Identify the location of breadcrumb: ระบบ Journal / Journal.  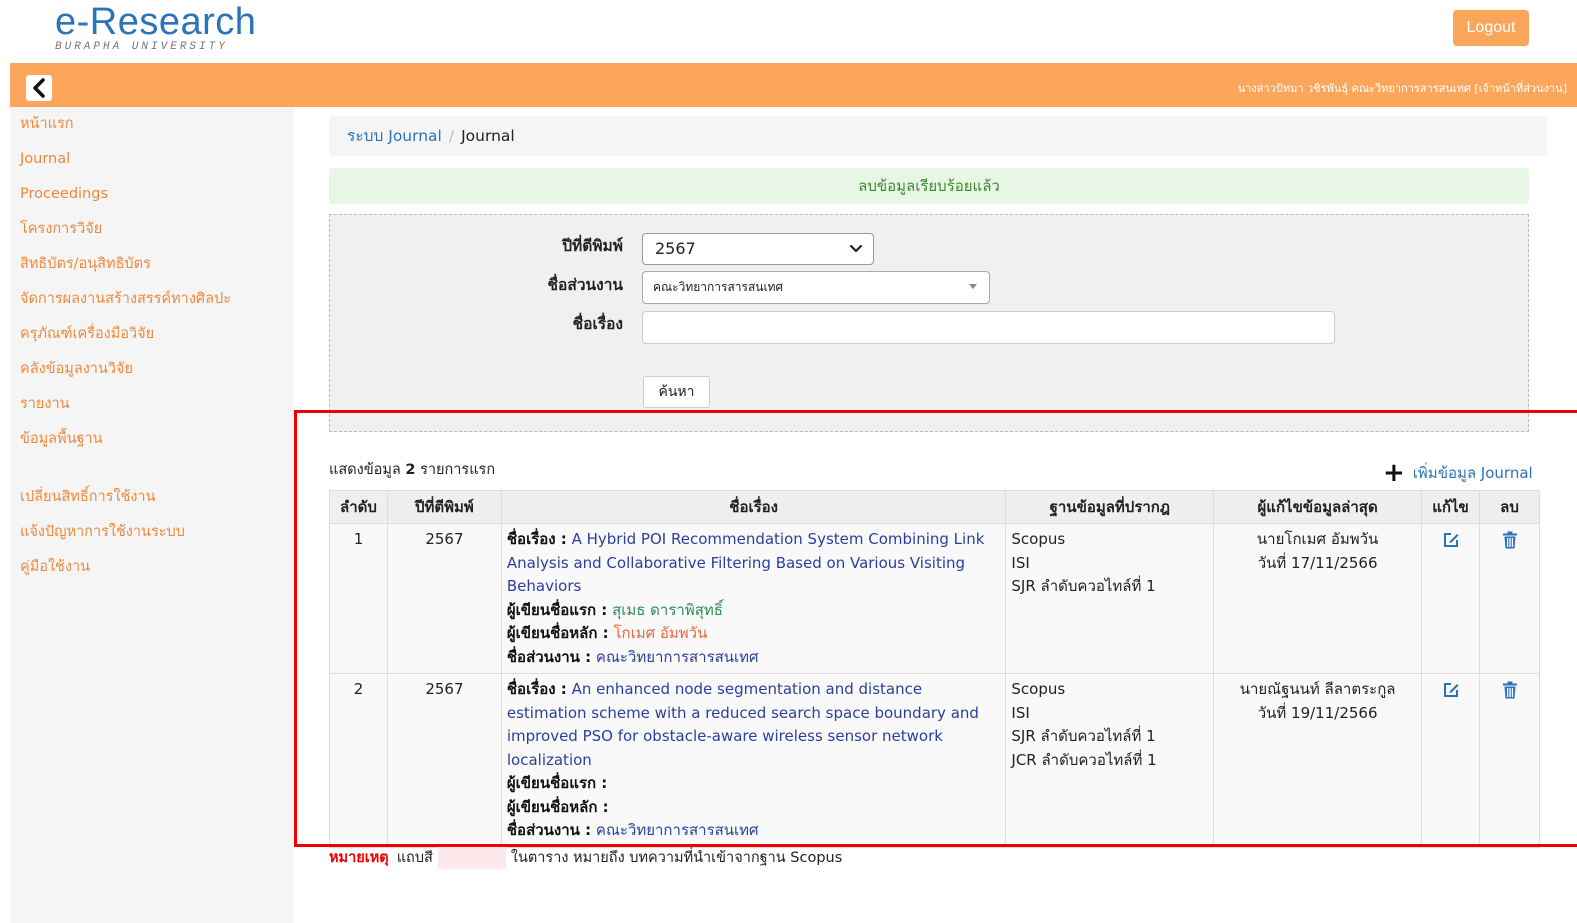
(938, 136).